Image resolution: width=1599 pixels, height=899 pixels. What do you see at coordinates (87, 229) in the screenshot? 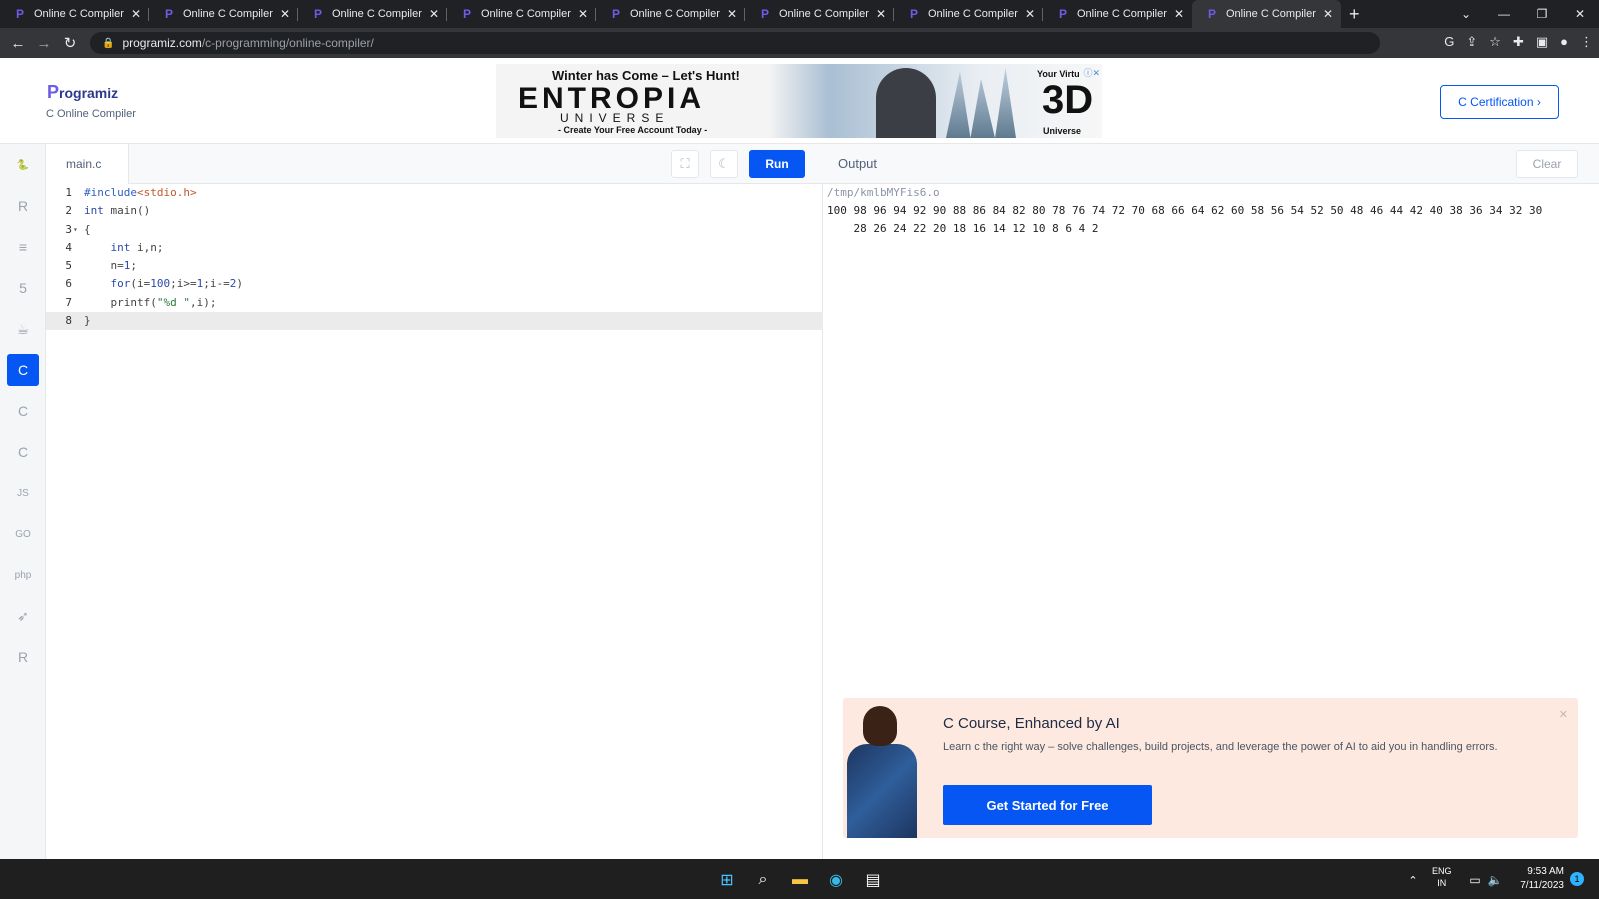
I see `code-token: {` at bounding box center [87, 229].